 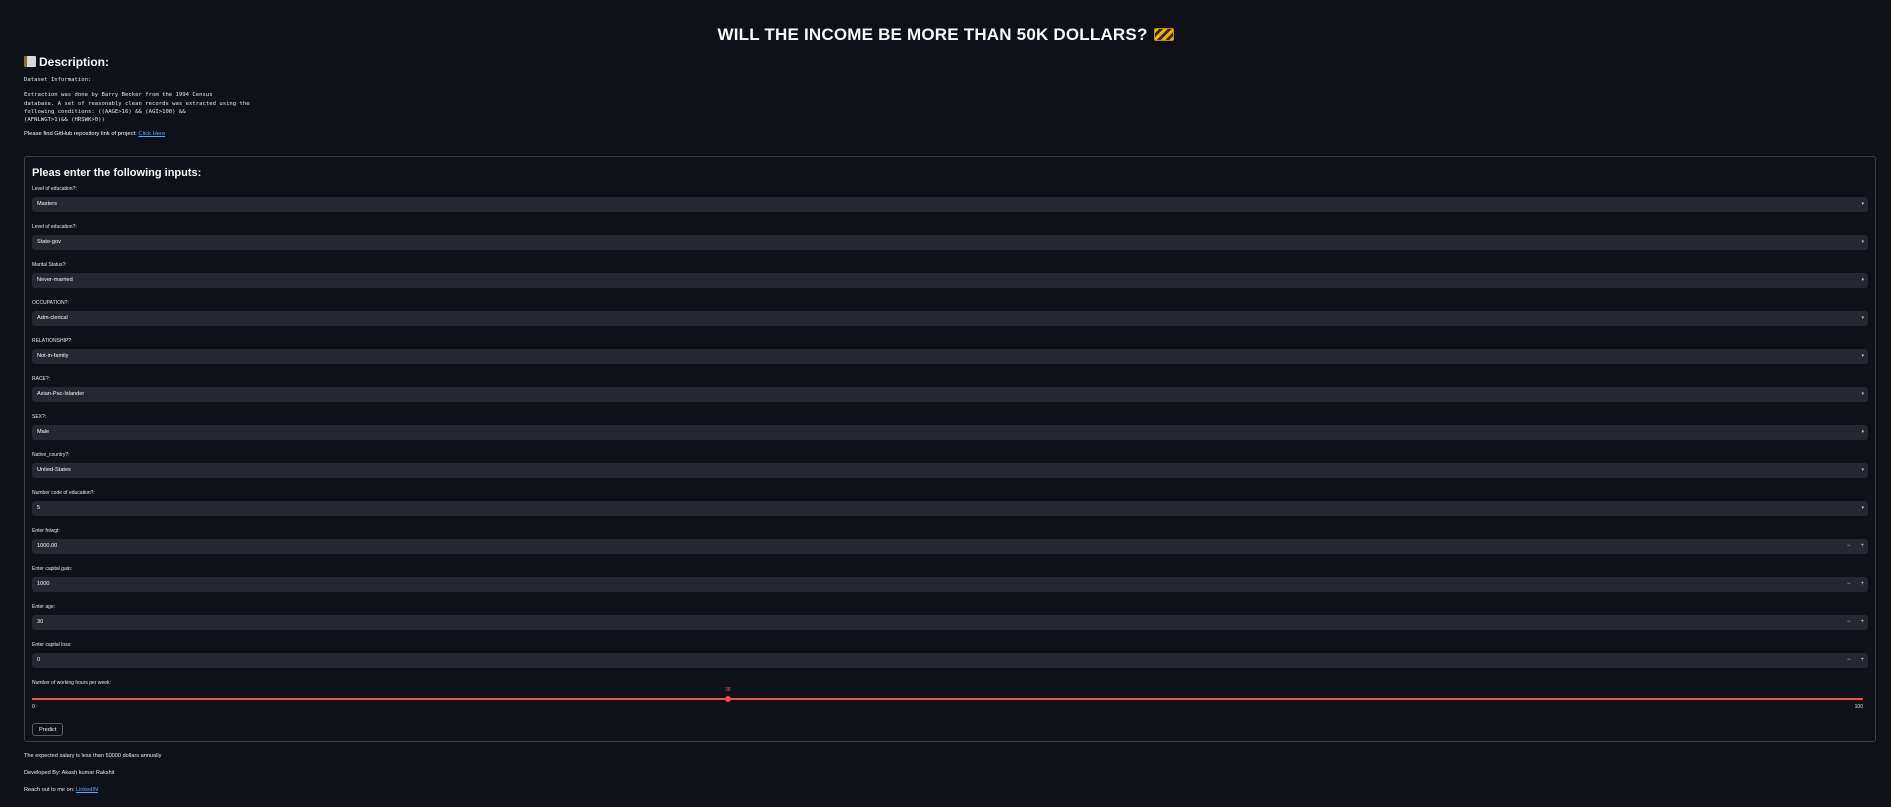 I want to click on capital-gain-input: 1000 − +, so click(x=950, y=584).